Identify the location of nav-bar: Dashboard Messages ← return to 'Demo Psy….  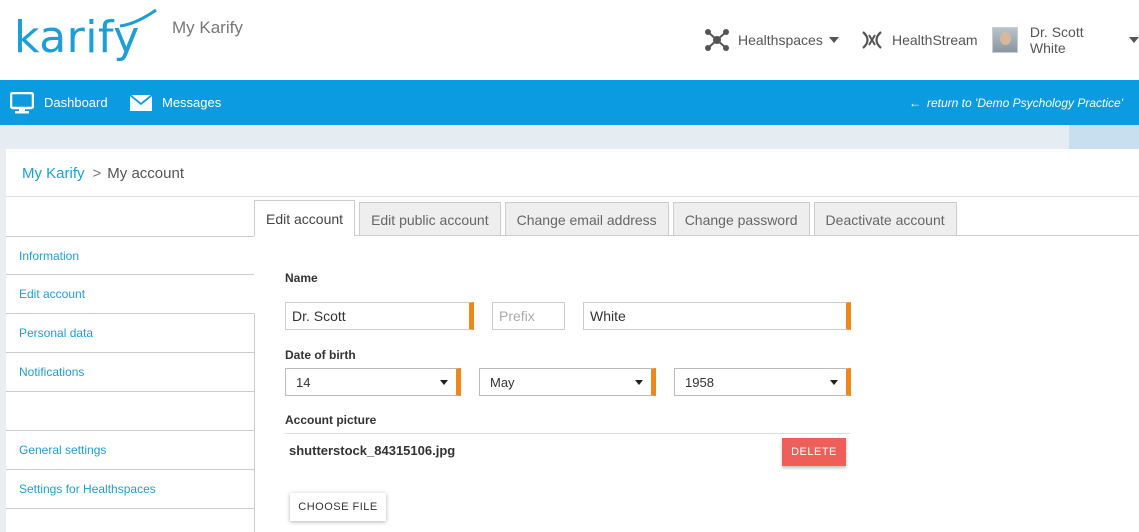
(569, 102).